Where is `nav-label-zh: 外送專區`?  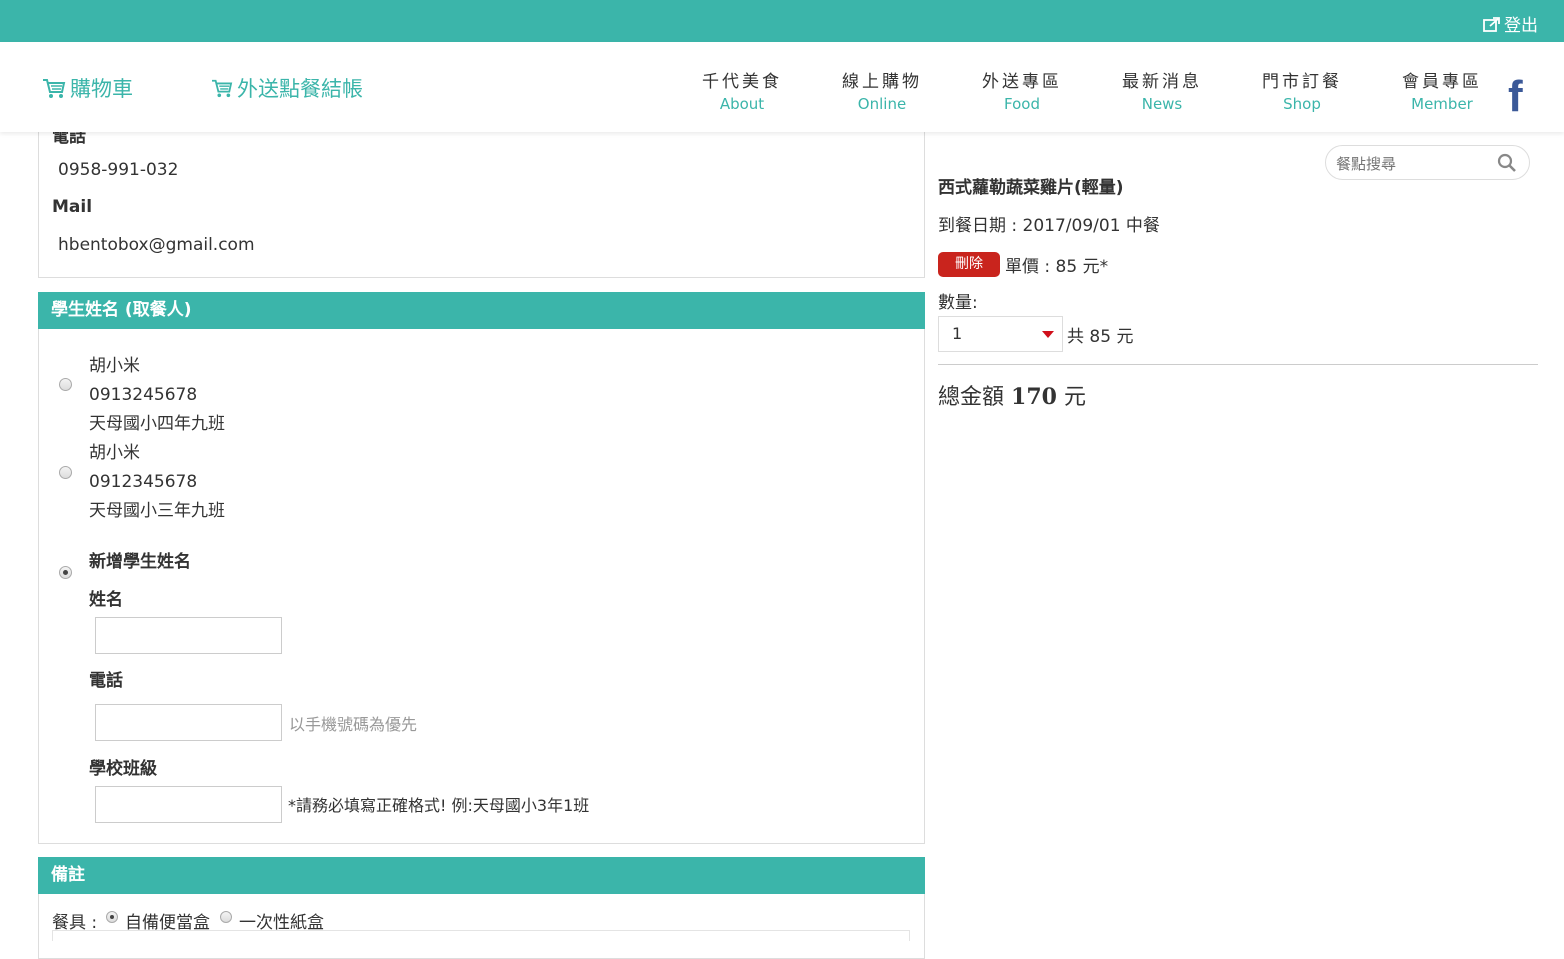 nav-label-zh: 外送專區 is located at coordinates (1022, 82).